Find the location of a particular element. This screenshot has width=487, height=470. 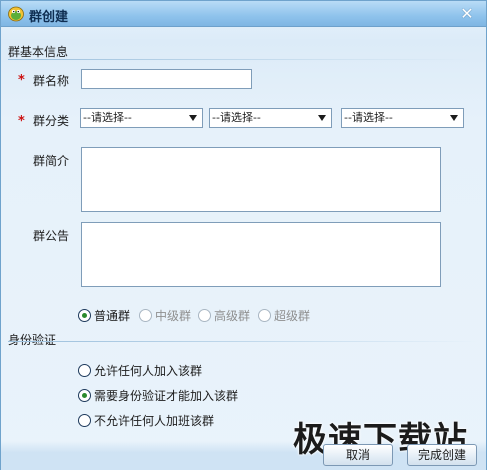

radio-verify-allow-anyone: 允许任何人加入该群 is located at coordinates (140, 370).